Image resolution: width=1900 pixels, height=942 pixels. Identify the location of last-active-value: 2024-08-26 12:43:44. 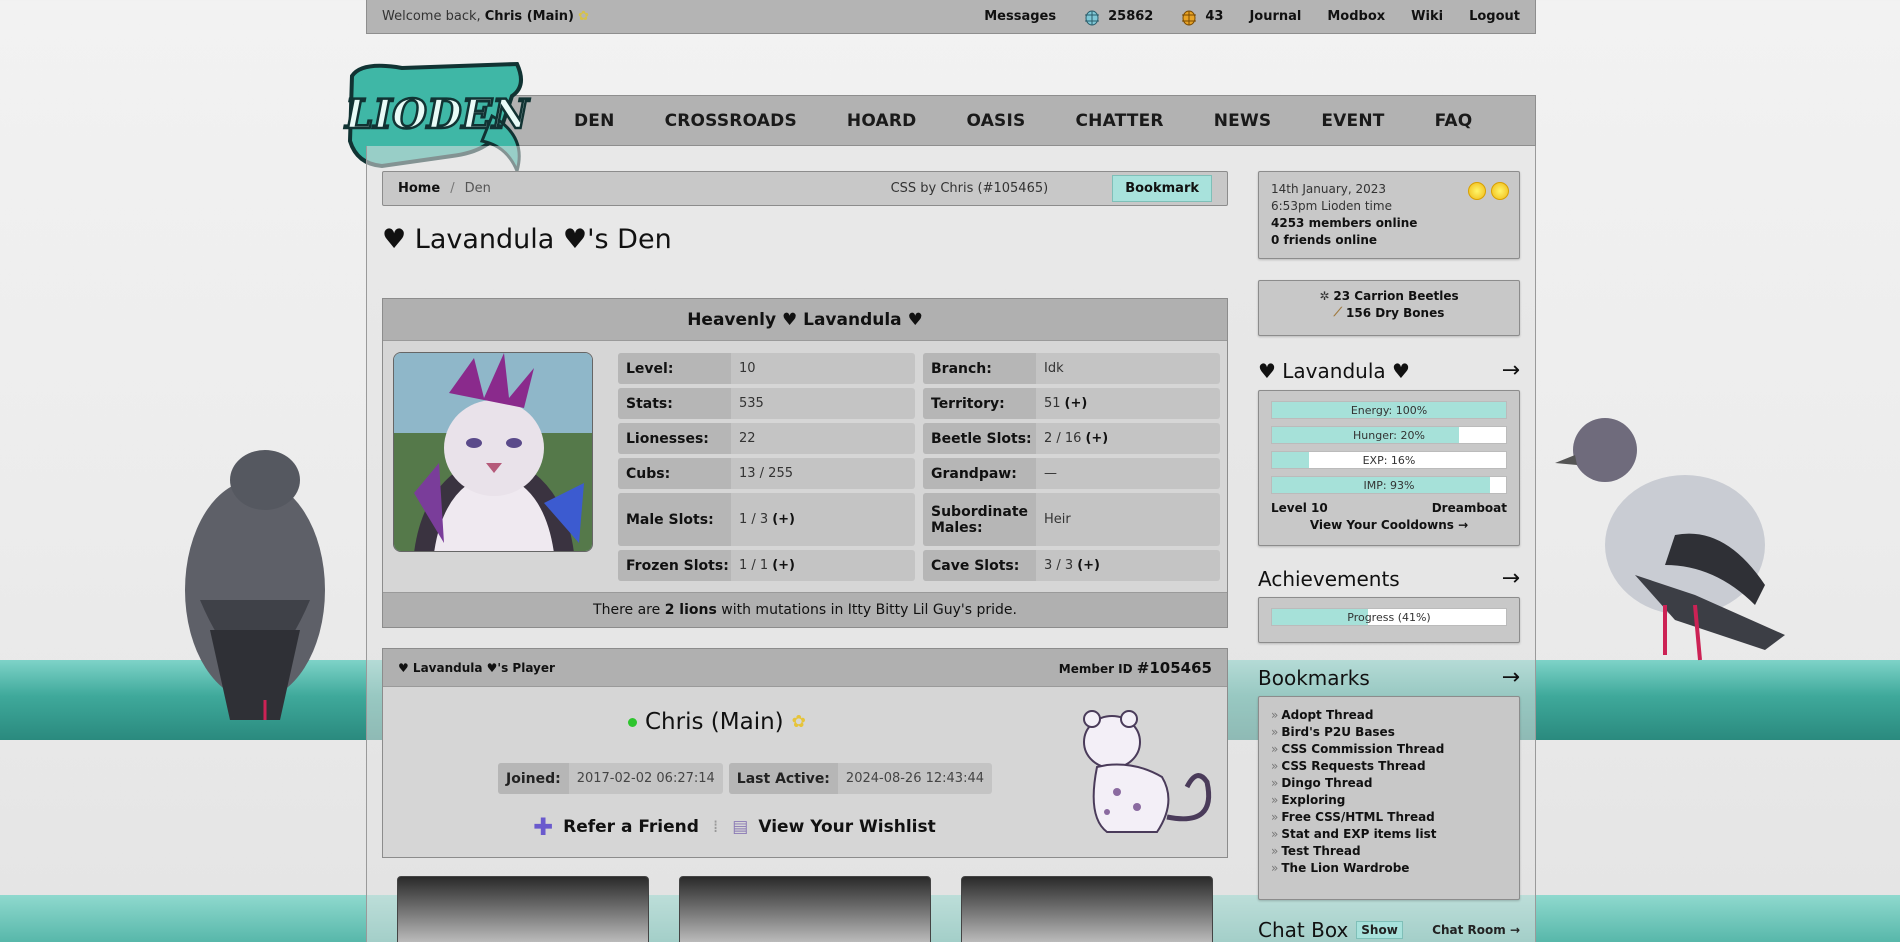
(914, 778).